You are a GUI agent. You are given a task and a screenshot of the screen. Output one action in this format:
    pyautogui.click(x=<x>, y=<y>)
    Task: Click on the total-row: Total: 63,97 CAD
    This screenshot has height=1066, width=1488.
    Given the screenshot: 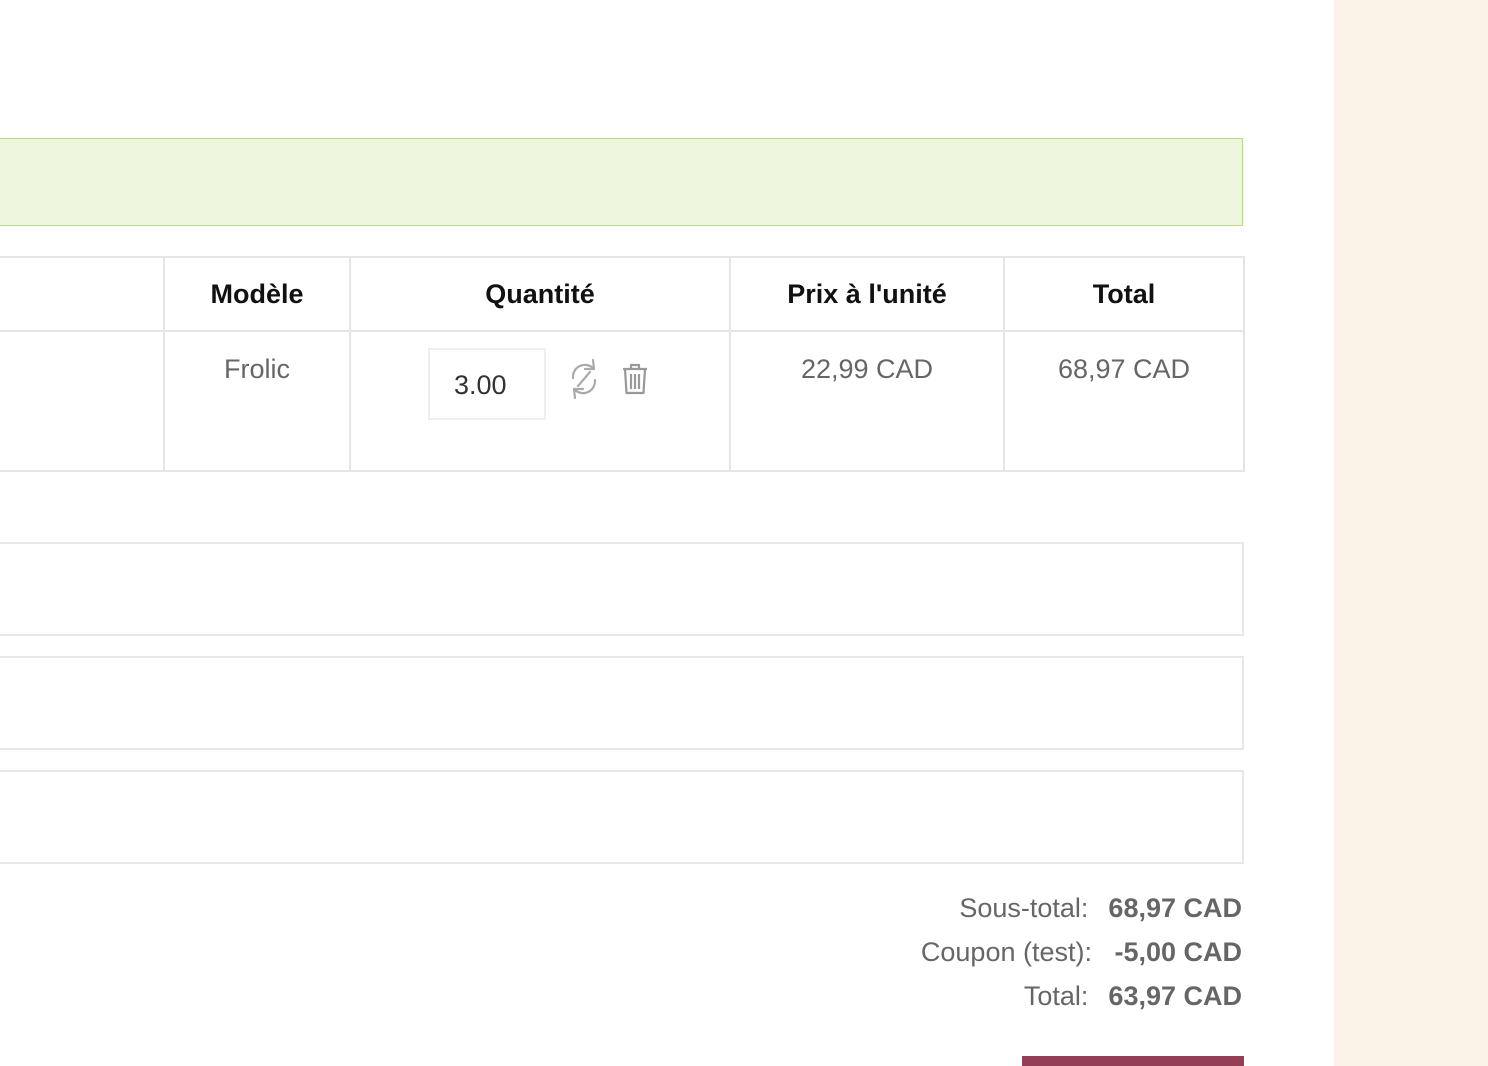 What is the action you would take?
    pyautogui.click(x=1081, y=996)
    